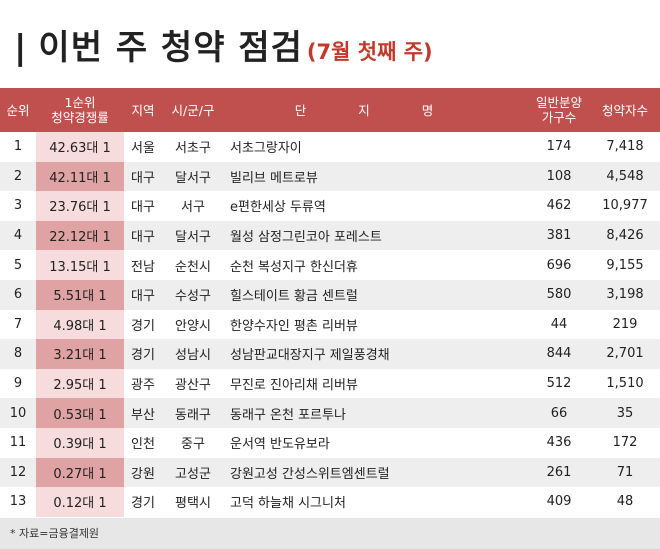  Describe the element at coordinates (625, 147) in the screenshot. I see `applicants-cell: 7,418` at that location.